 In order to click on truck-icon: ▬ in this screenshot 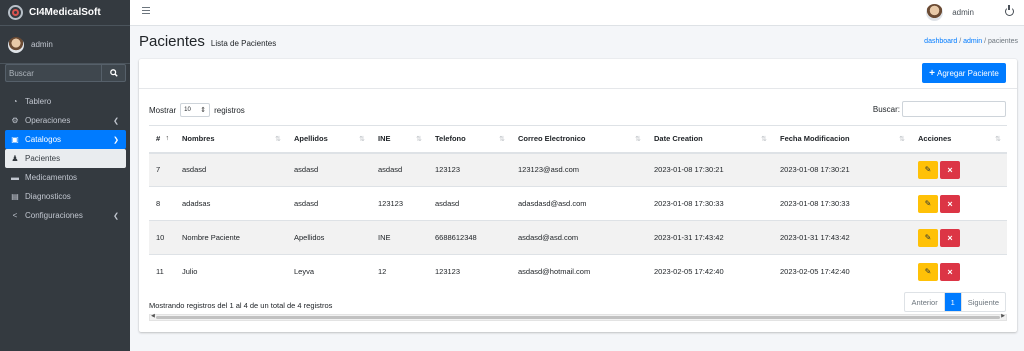, I will do `click(15, 177)`.